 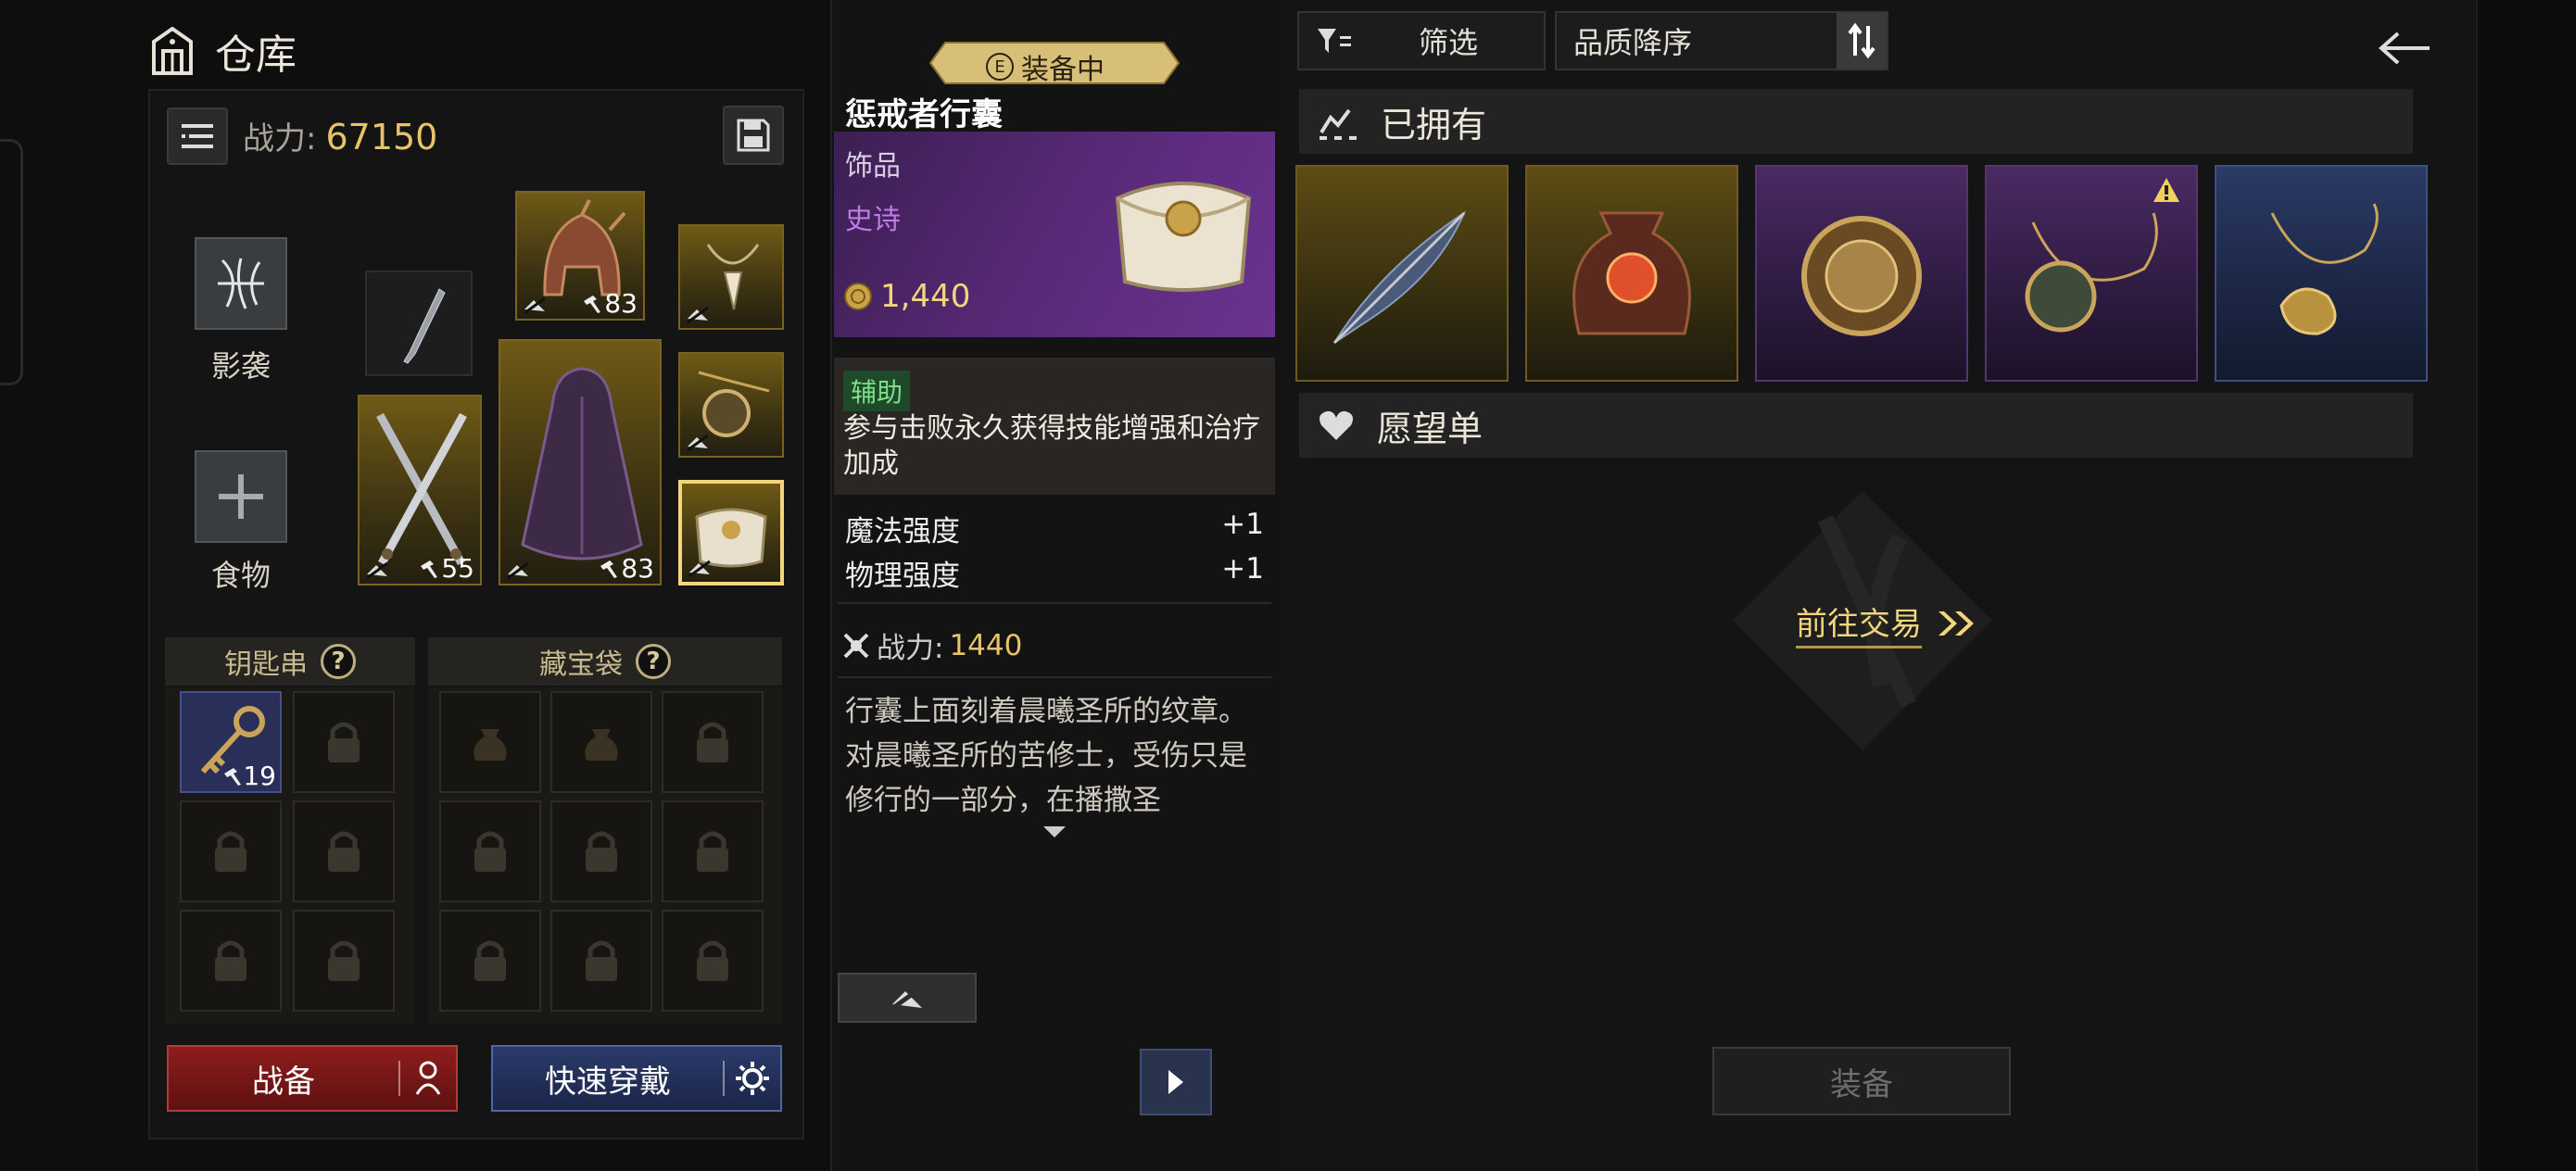 I want to click on chevron-right-icon, so click(x=1175, y=1082).